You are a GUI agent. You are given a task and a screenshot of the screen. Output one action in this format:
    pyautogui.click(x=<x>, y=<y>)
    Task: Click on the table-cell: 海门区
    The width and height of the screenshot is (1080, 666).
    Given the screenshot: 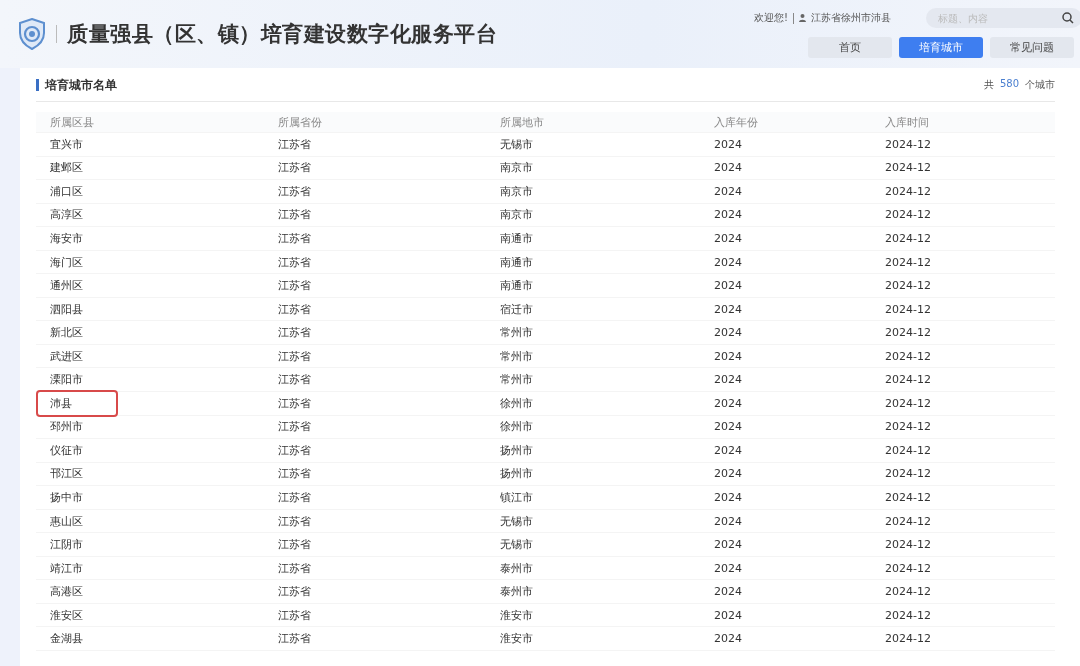 What is the action you would take?
    pyautogui.click(x=66, y=262)
    